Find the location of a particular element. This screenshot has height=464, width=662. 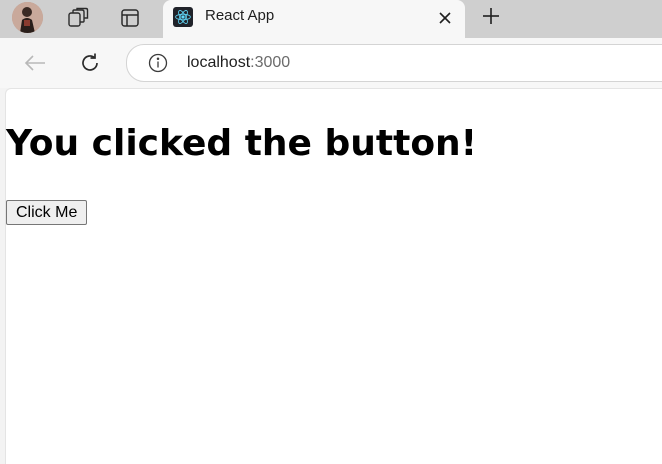

tab-title: React App is located at coordinates (240, 15).